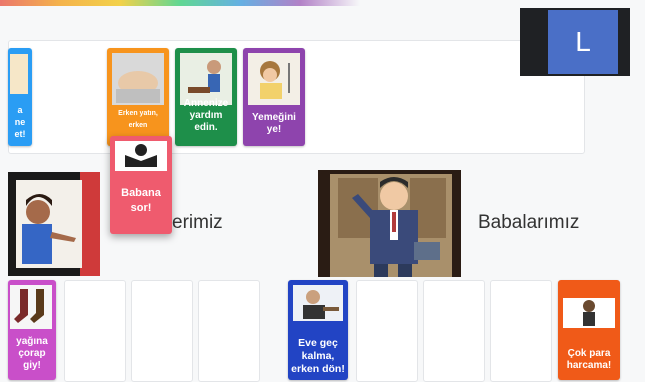  I want to click on card-text: Annenize yardım edin., so click(206, 115).